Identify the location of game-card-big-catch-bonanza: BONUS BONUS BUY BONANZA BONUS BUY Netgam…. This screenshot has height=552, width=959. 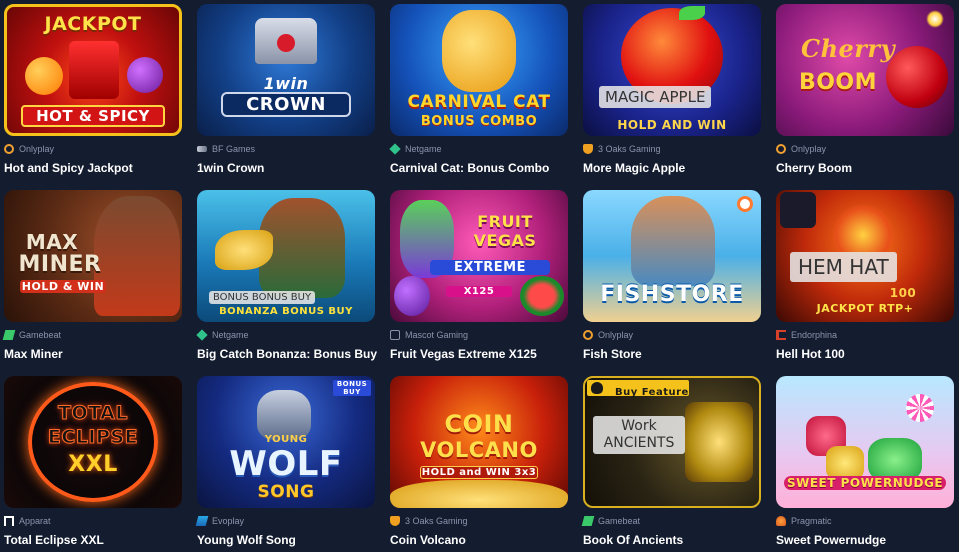
(286, 283).